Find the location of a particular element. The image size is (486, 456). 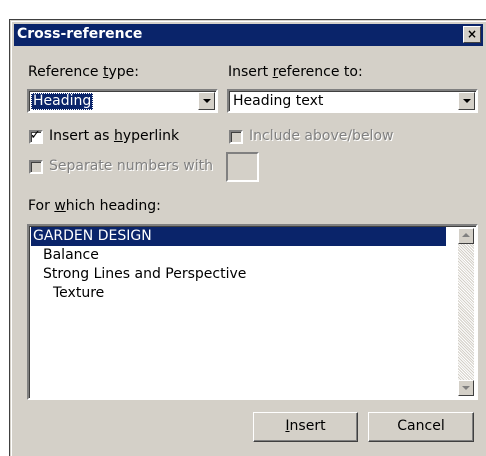

vertical-scrollbar is located at coordinates (466, 312).